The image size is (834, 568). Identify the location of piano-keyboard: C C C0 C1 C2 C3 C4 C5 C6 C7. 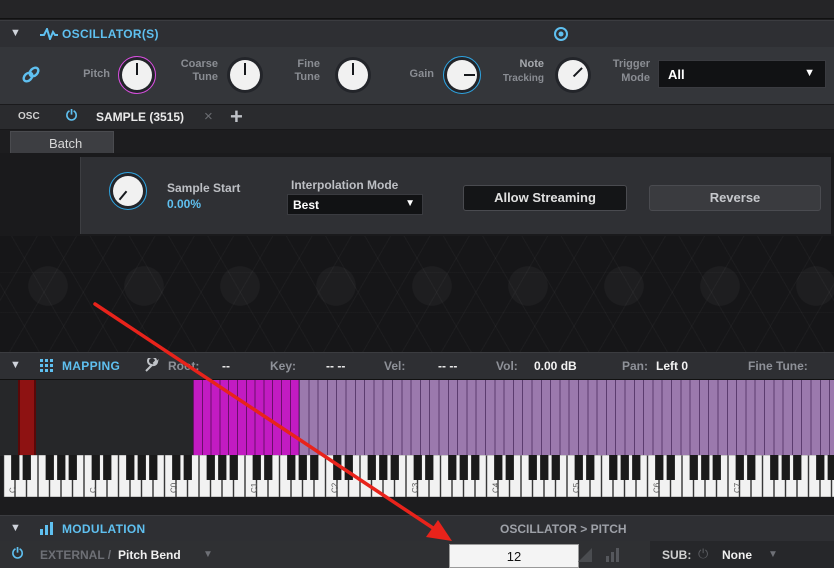
(417, 476).